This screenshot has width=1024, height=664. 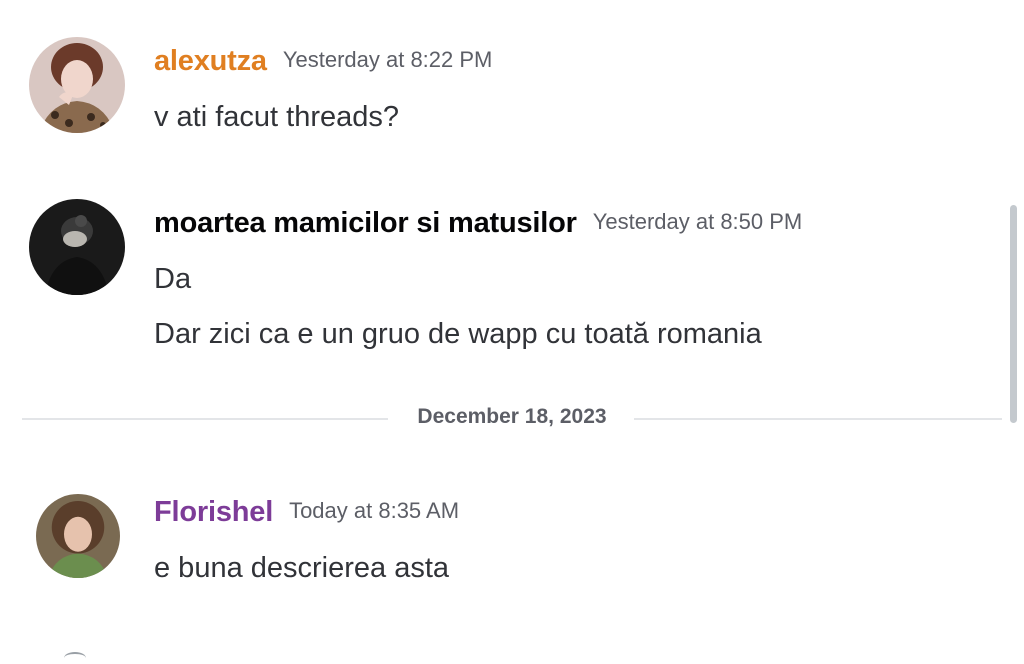 I want to click on timestamp: Yesterday at 8:22 PM, so click(x=387, y=59).